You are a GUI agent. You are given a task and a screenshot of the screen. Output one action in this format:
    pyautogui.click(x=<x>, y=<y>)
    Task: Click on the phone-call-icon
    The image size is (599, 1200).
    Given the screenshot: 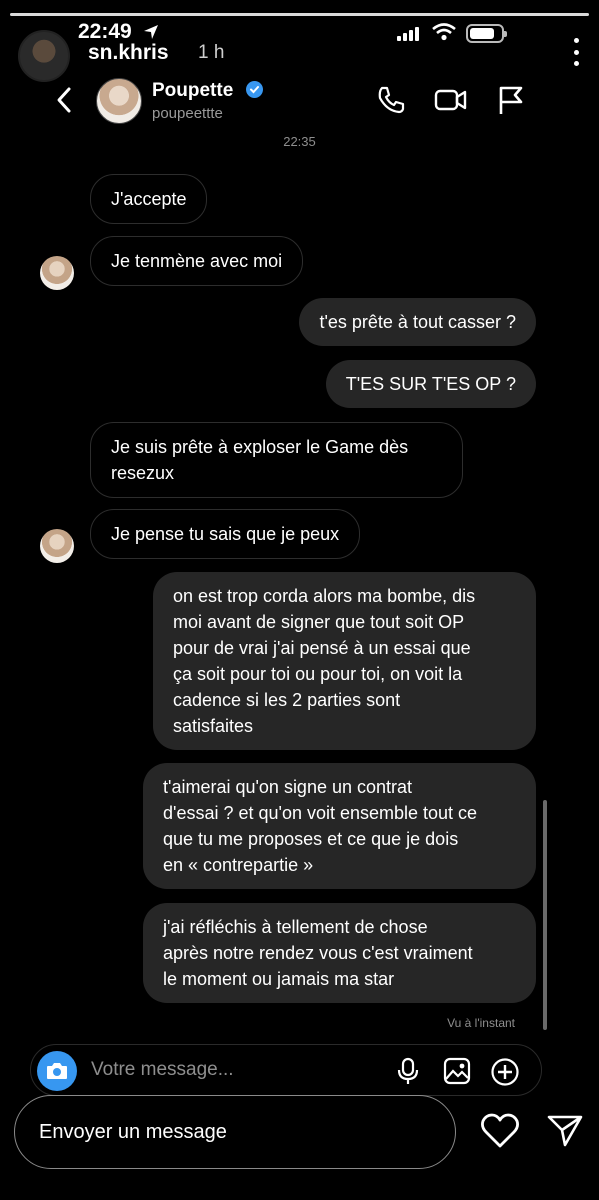 What is the action you would take?
    pyautogui.click(x=391, y=100)
    